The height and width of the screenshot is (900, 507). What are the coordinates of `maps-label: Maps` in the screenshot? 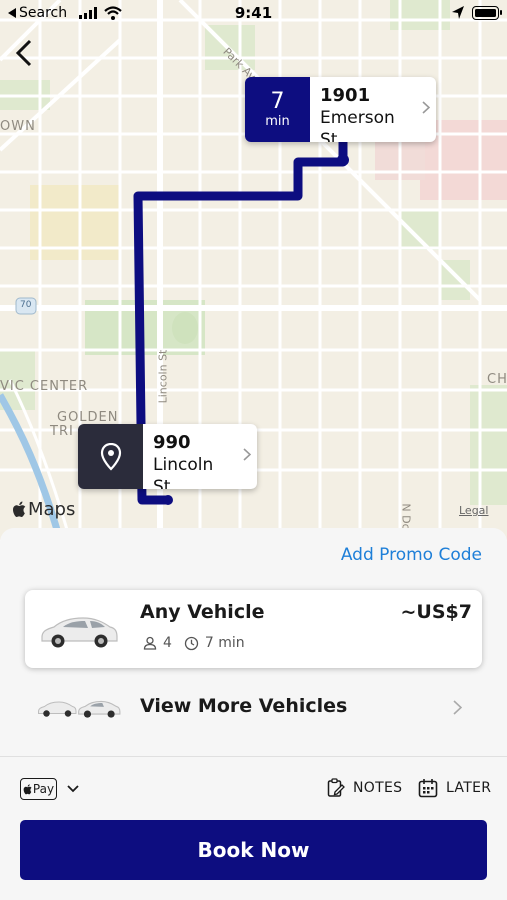 It's located at (52, 509).